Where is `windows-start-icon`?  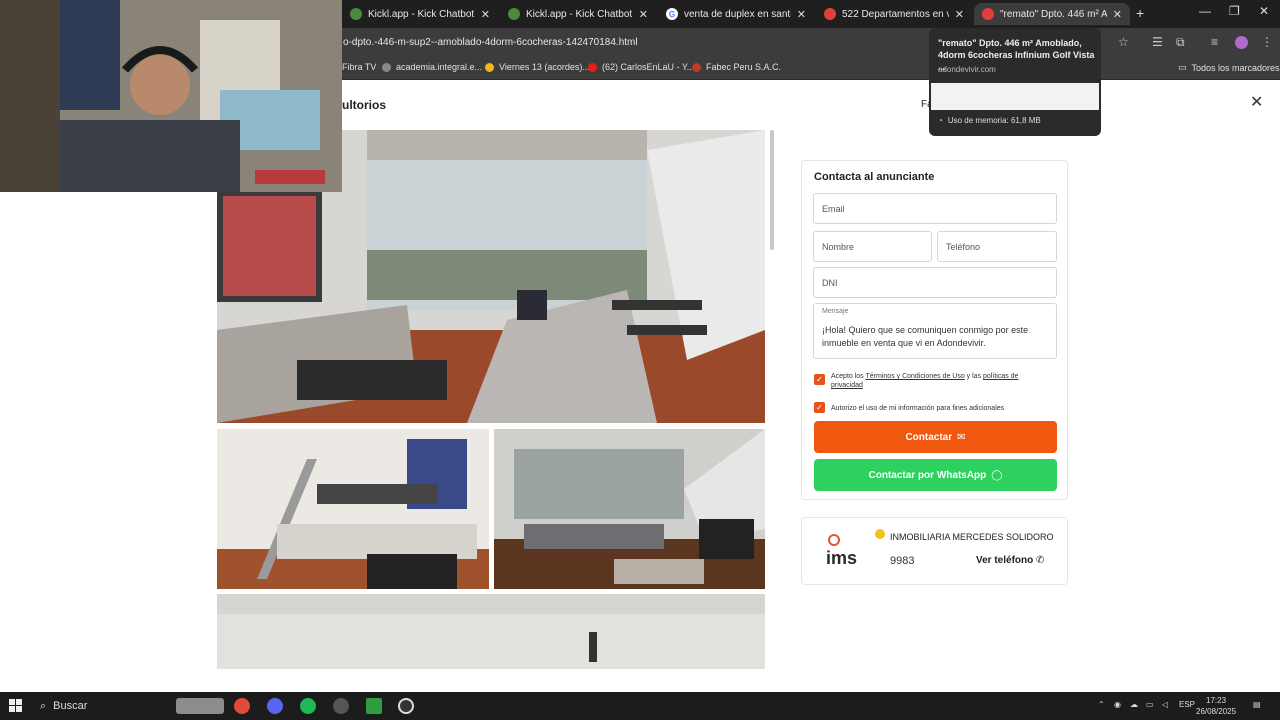 windows-start-icon is located at coordinates (15, 705).